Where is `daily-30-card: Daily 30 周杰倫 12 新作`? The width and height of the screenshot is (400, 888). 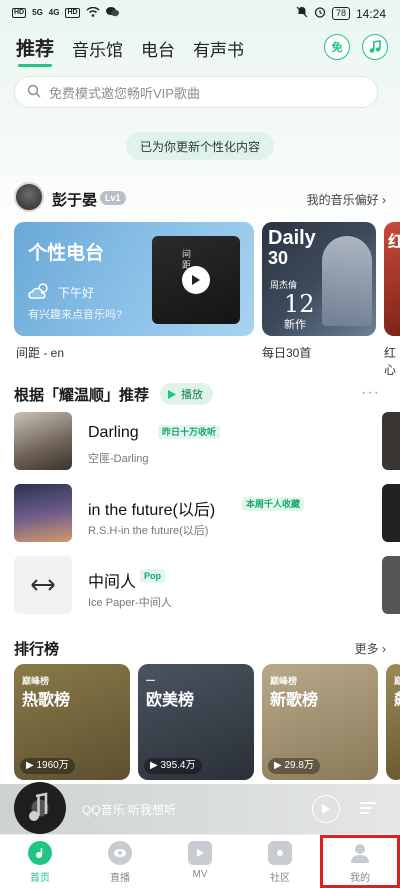
daily-30-card: Daily 30 周杰倫 12 新作 is located at coordinates (319, 279).